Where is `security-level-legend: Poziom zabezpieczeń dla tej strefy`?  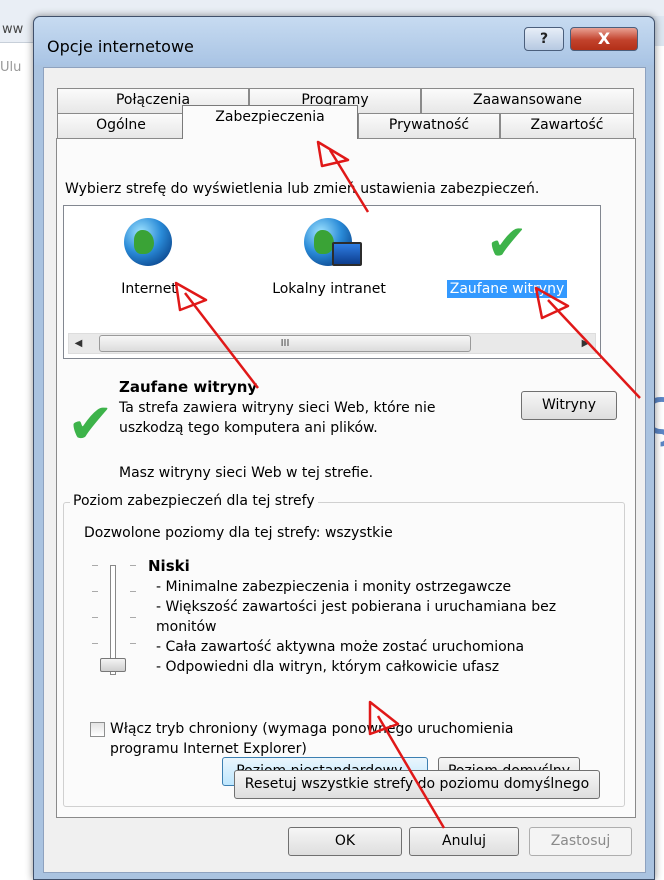 security-level-legend: Poziom zabezpieczeń dla tej strefy is located at coordinates (194, 501).